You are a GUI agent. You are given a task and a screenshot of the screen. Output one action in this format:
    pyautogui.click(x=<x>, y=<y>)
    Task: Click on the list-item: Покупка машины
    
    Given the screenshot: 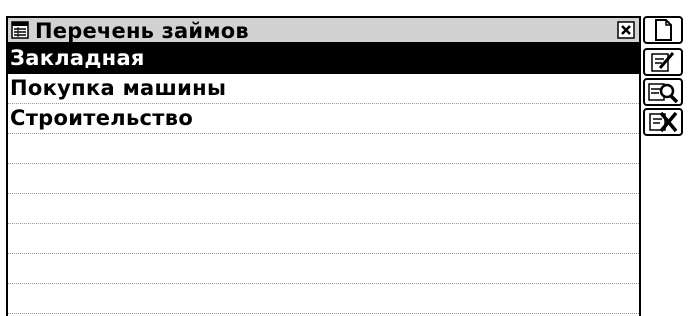 What is the action you would take?
    pyautogui.click(x=323, y=89)
    